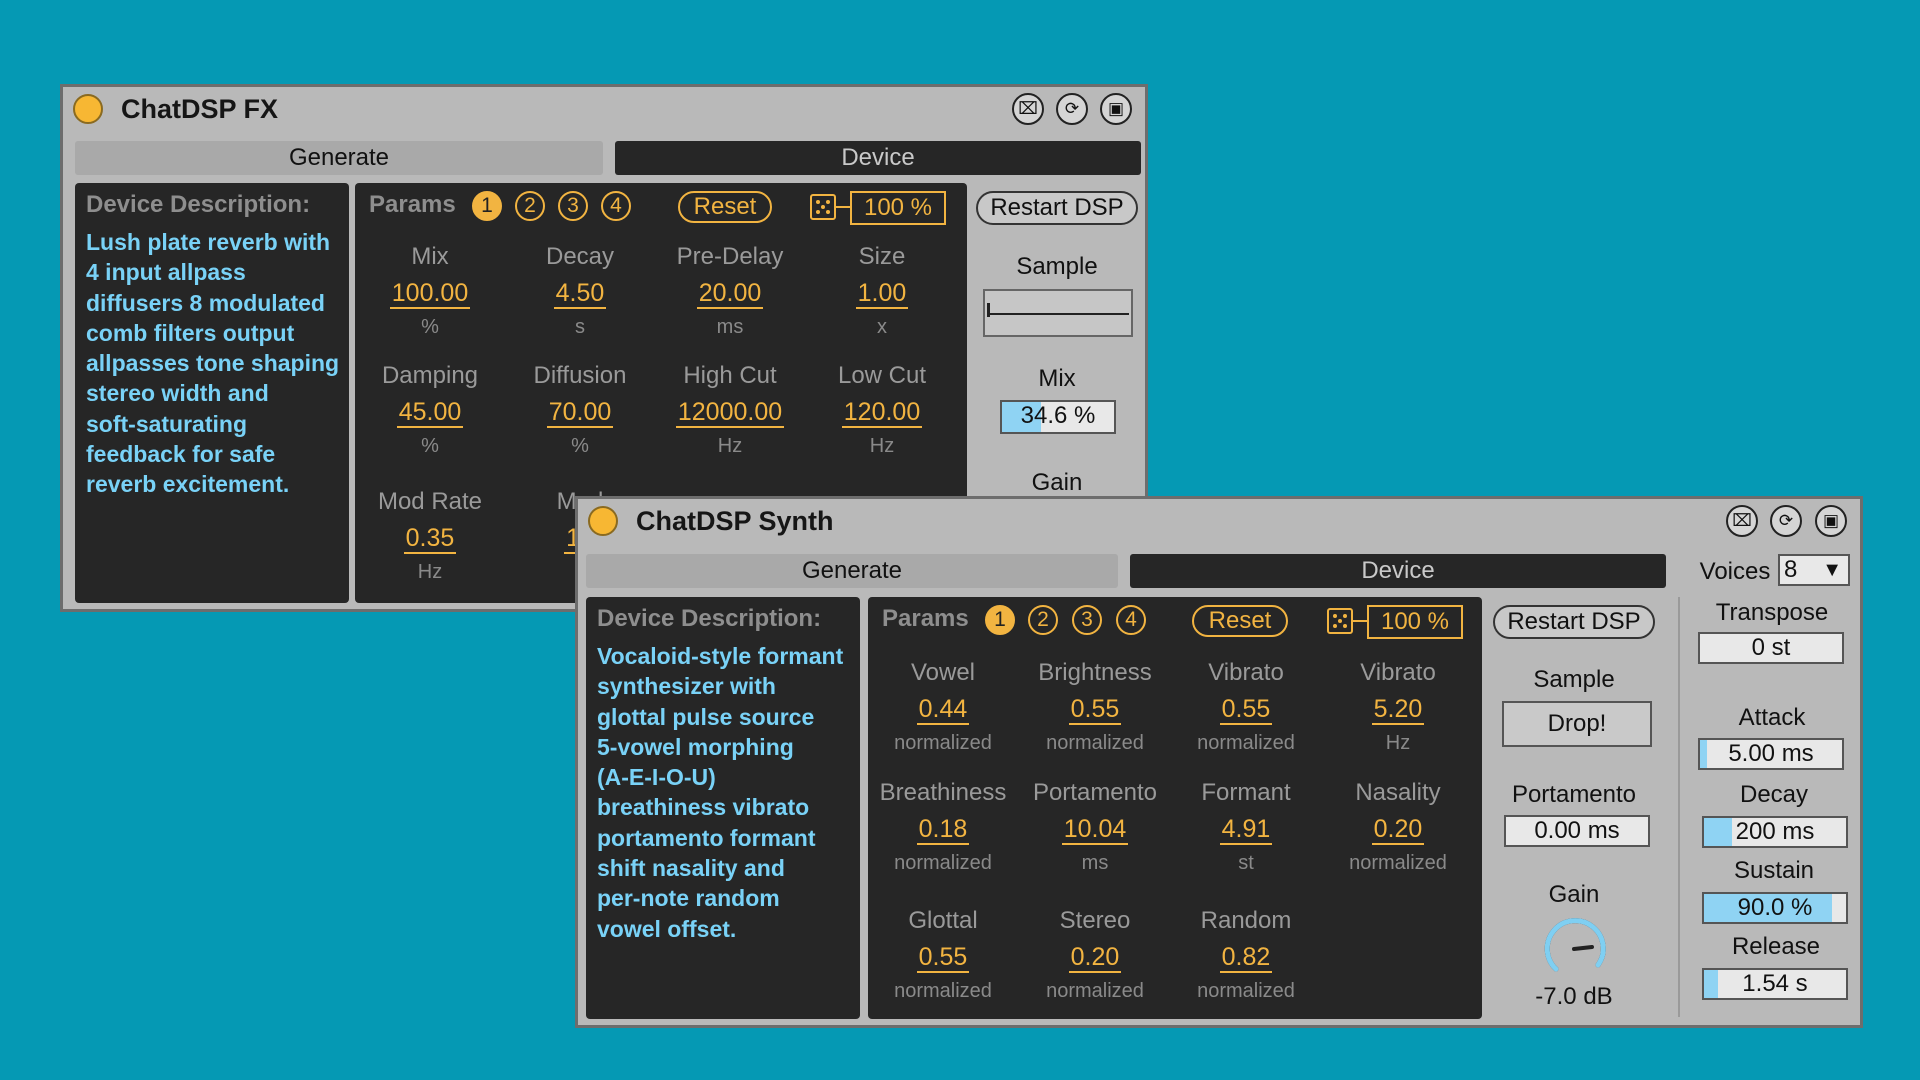  I want to click on synth-decay-label: Decay, so click(1774, 794).